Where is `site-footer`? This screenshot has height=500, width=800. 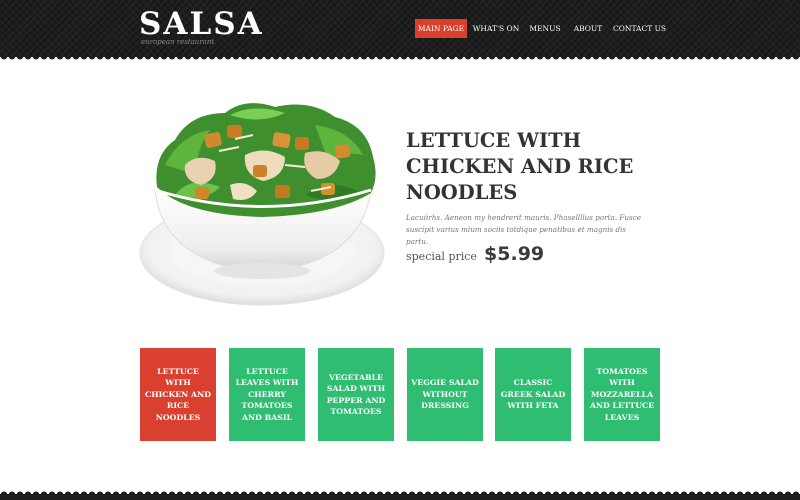
site-footer is located at coordinates (400, 497).